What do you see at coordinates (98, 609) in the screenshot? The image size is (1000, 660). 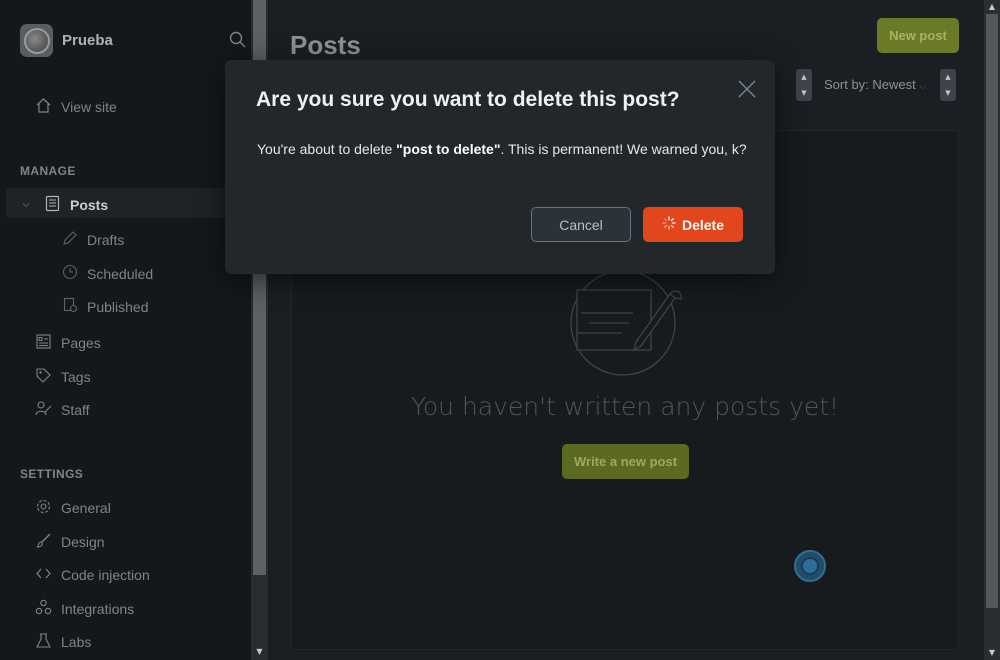 I see `sidebar-item-label: Integrations` at bounding box center [98, 609].